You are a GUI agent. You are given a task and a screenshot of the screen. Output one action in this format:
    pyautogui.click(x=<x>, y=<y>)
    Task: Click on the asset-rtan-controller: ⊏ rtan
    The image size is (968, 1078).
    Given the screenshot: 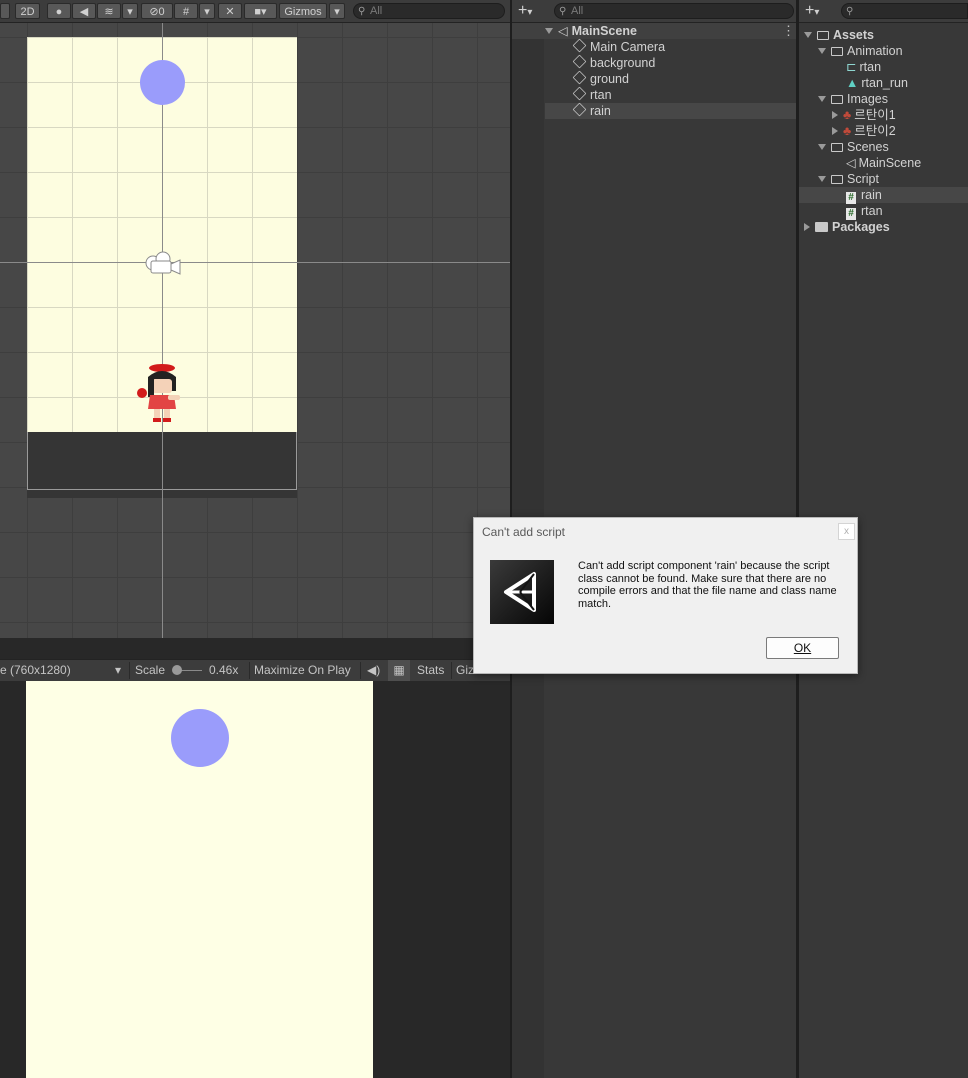 What is the action you would take?
    pyautogui.click(x=863, y=67)
    